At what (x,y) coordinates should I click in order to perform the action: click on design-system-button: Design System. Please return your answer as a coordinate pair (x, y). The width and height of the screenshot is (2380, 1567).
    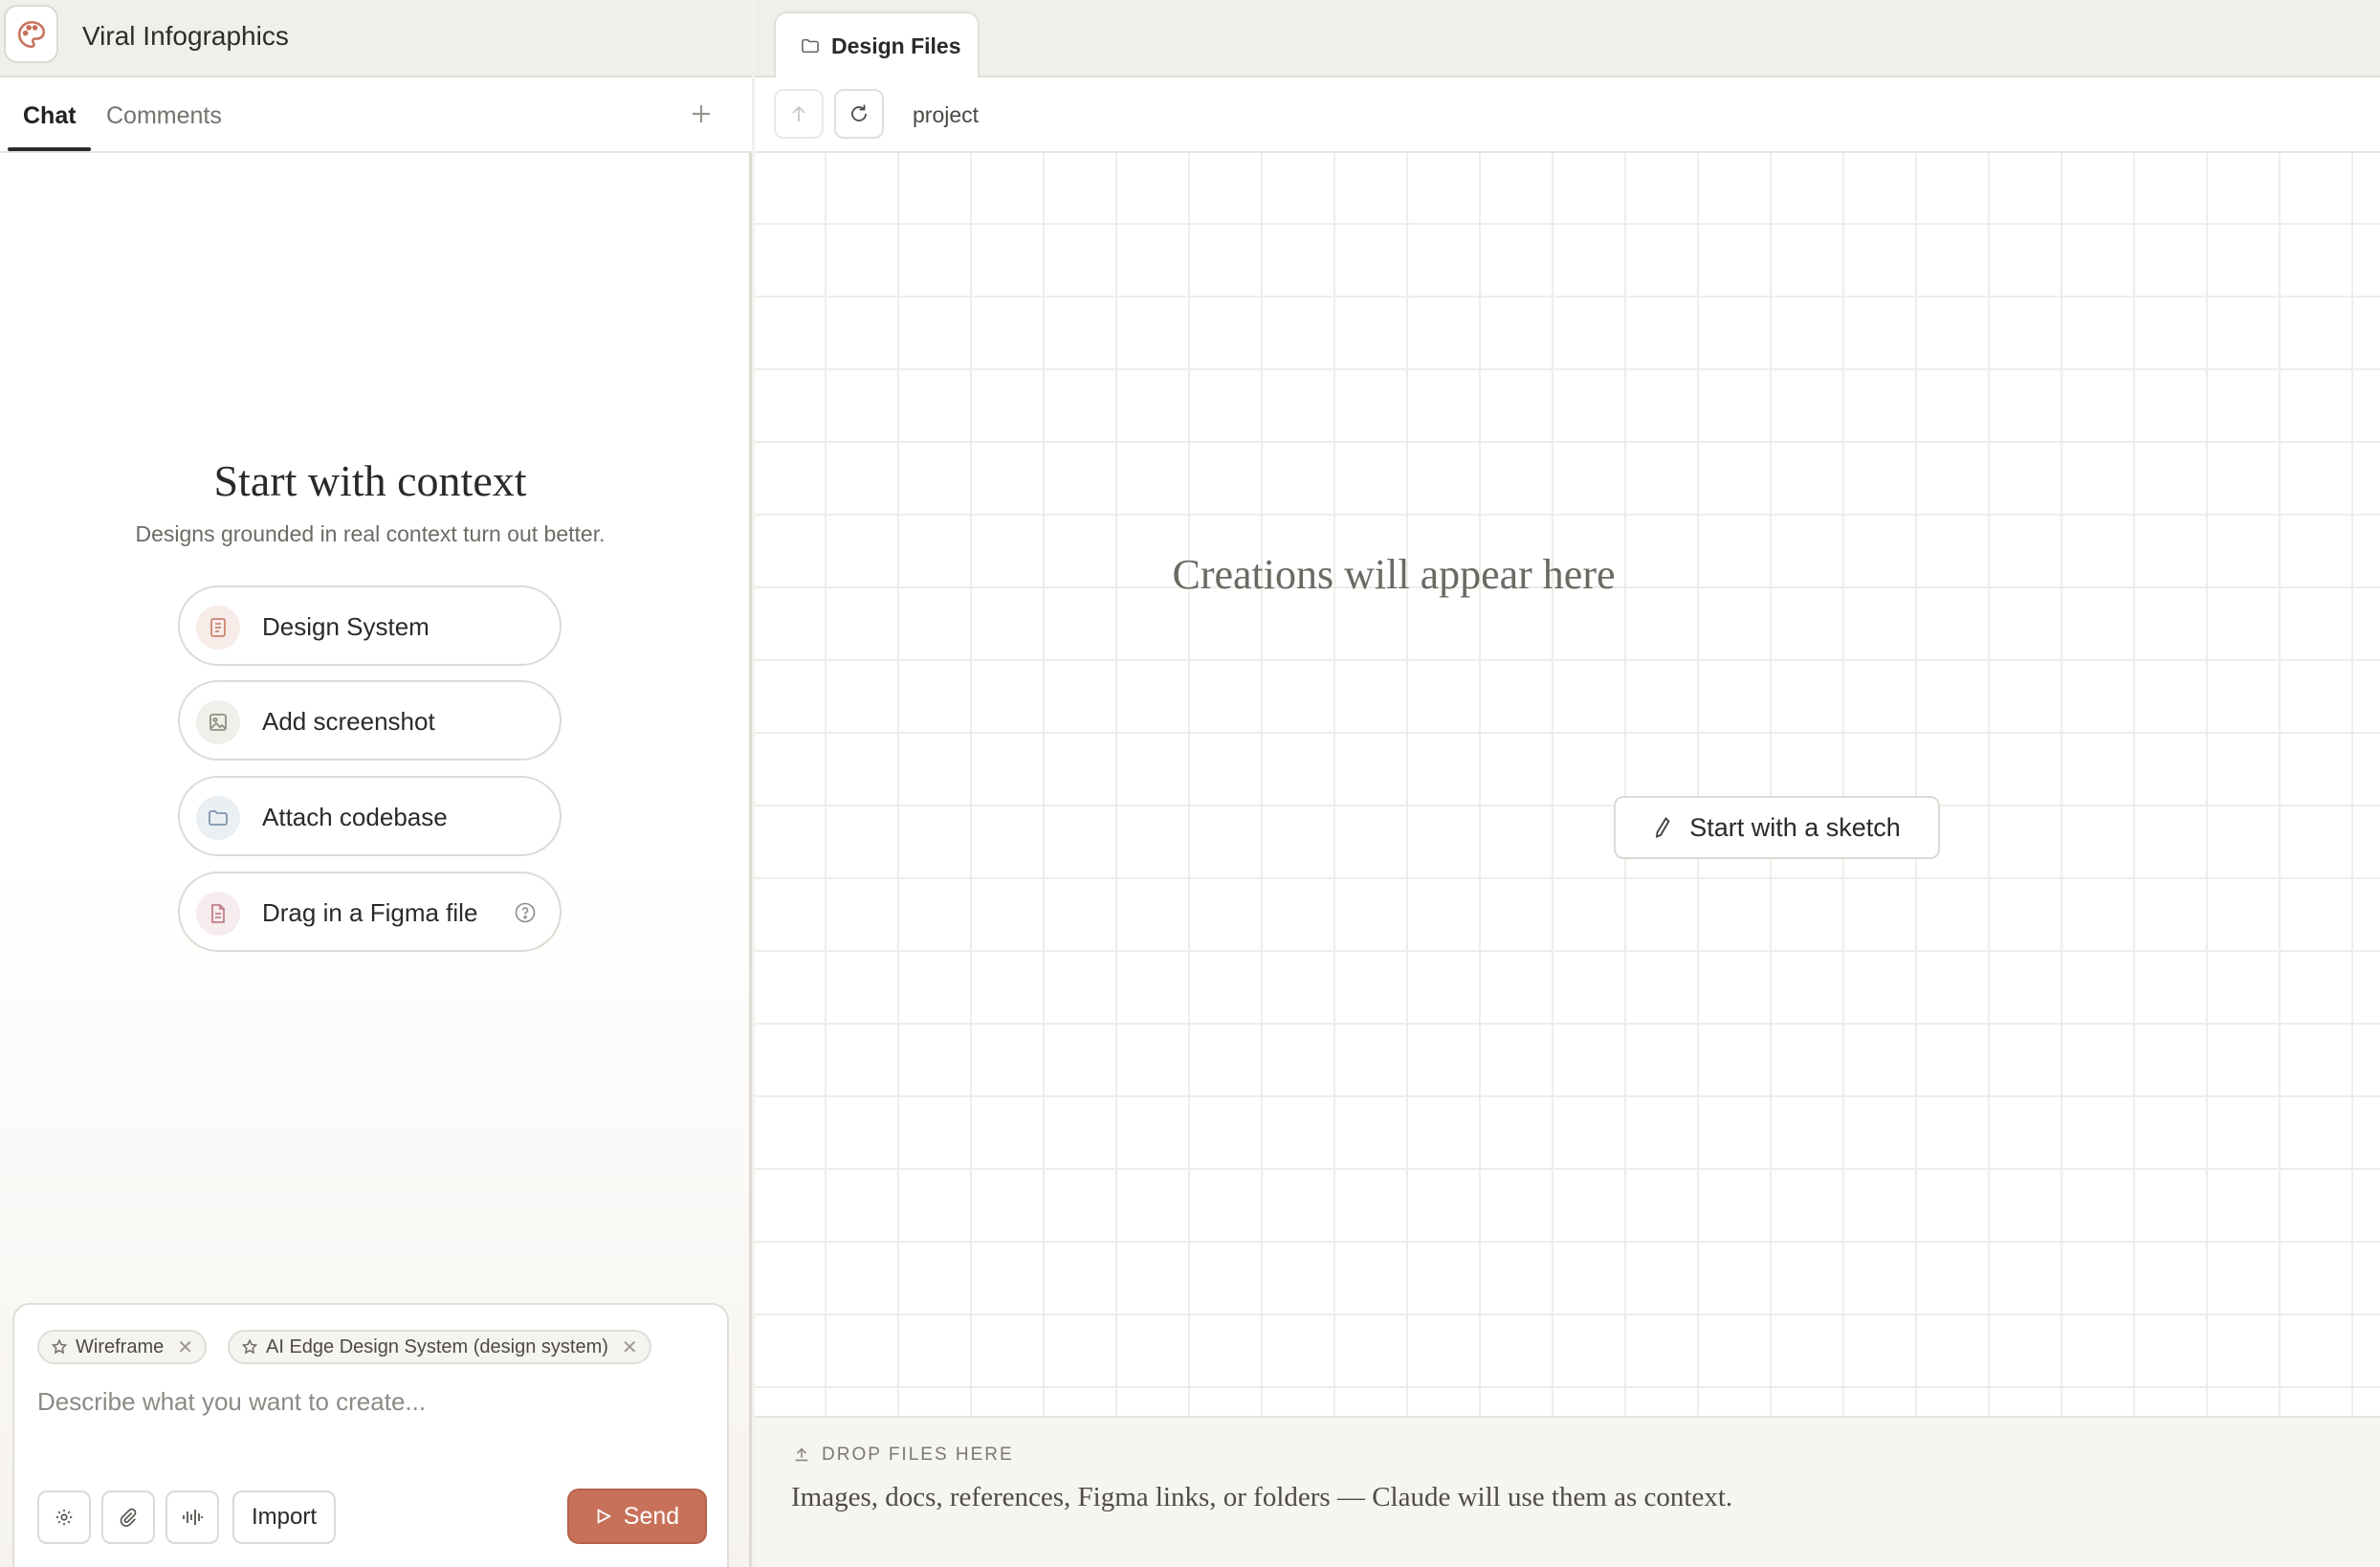
    Looking at the image, I should click on (370, 625).